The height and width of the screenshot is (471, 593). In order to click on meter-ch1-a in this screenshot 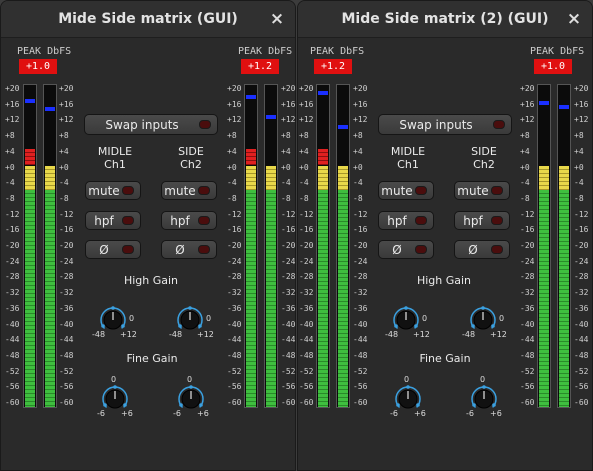, I will do `click(30, 246)`.